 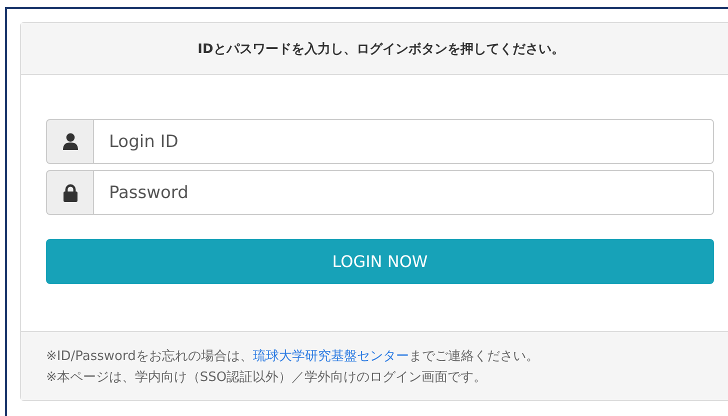 I want to click on support-link: 琉球大学研究基盤センター, so click(x=330, y=356).